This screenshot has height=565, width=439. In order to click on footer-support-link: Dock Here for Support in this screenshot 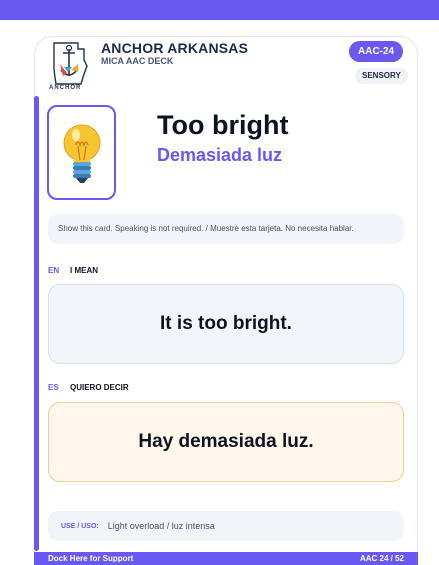, I will do `click(90, 558)`.